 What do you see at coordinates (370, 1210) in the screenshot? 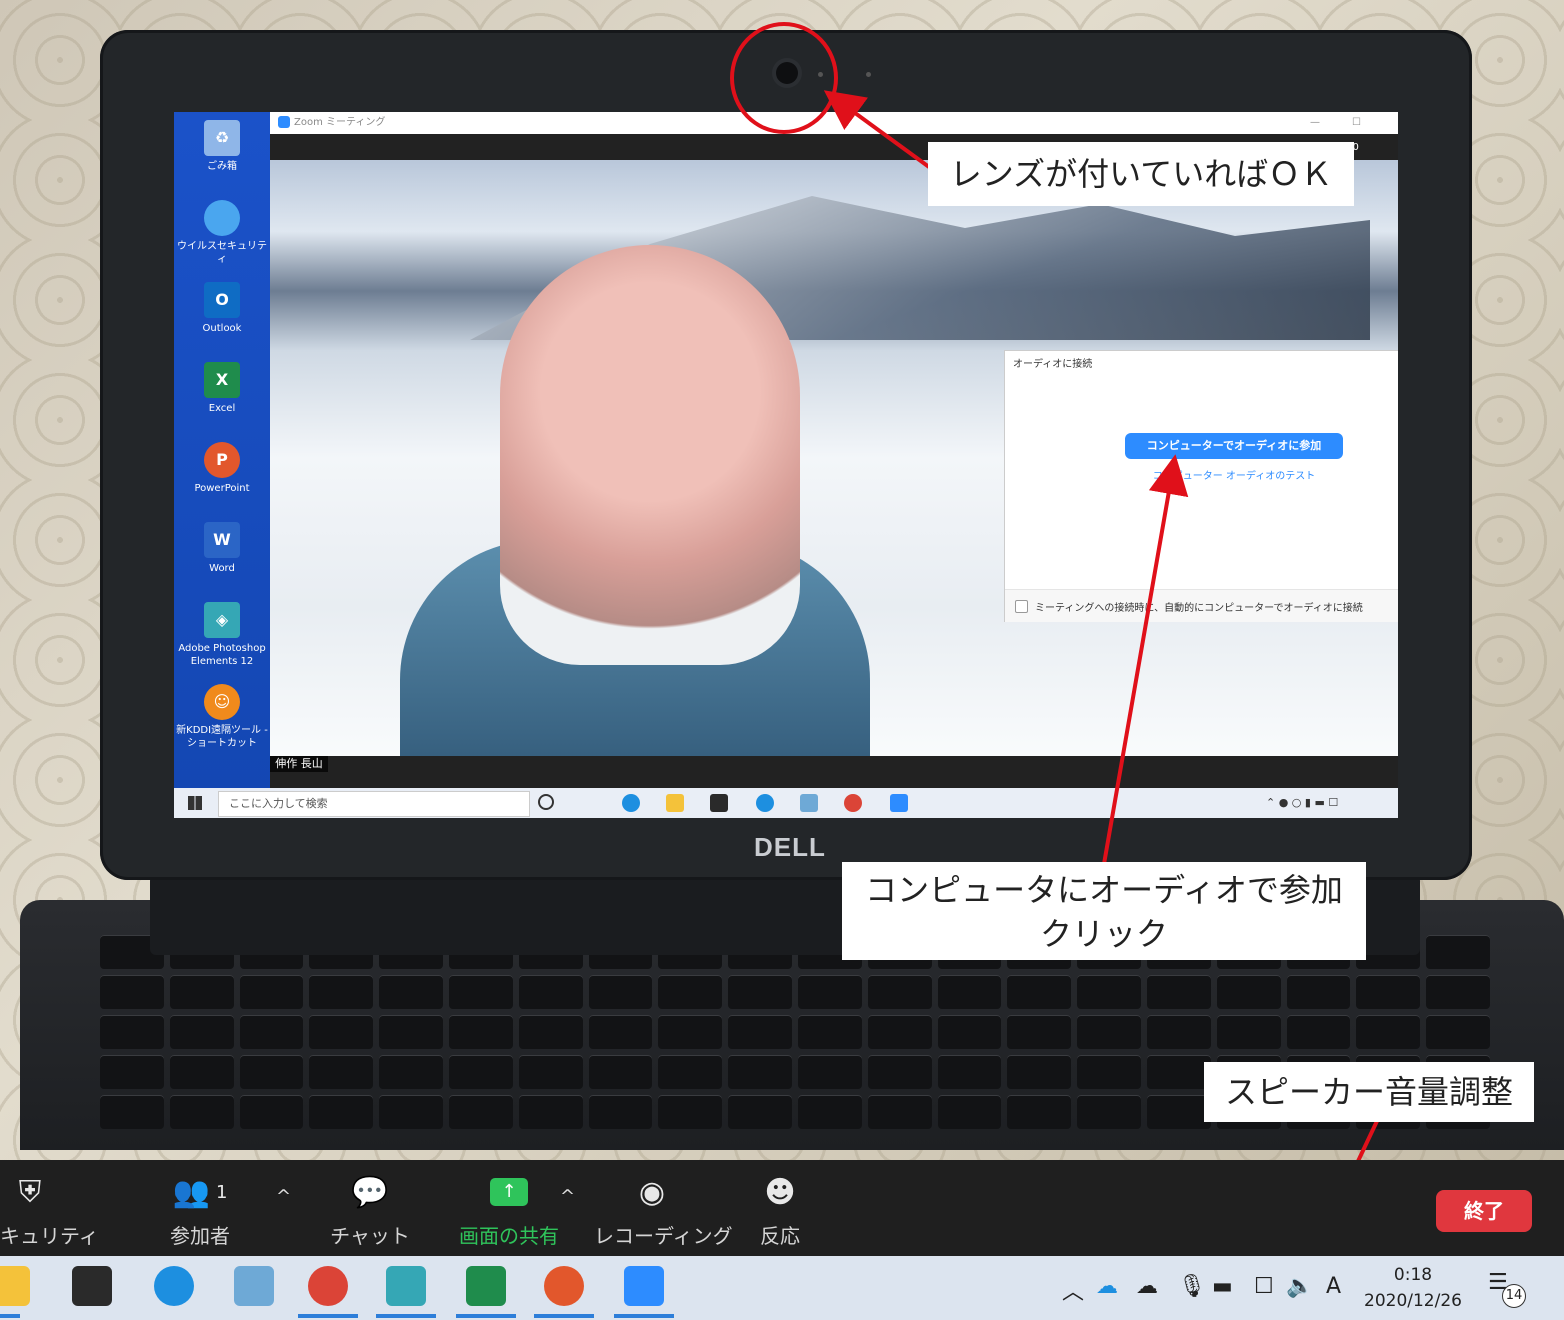
I see `chat-button: 💬 チャット` at bounding box center [370, 1210].